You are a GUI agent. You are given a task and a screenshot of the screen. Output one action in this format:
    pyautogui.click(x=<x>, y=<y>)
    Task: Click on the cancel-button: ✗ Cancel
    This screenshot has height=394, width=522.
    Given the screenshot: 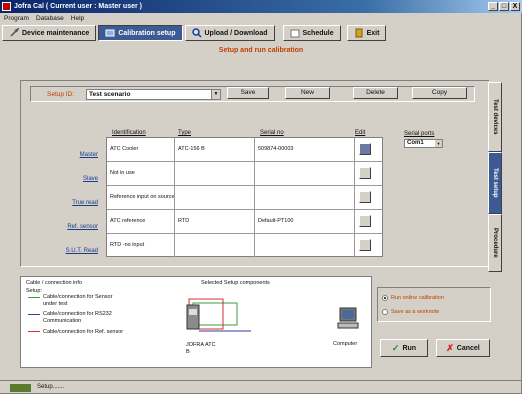 What is the action you would take?
    pyautogui.click(x=463, y=348)
    